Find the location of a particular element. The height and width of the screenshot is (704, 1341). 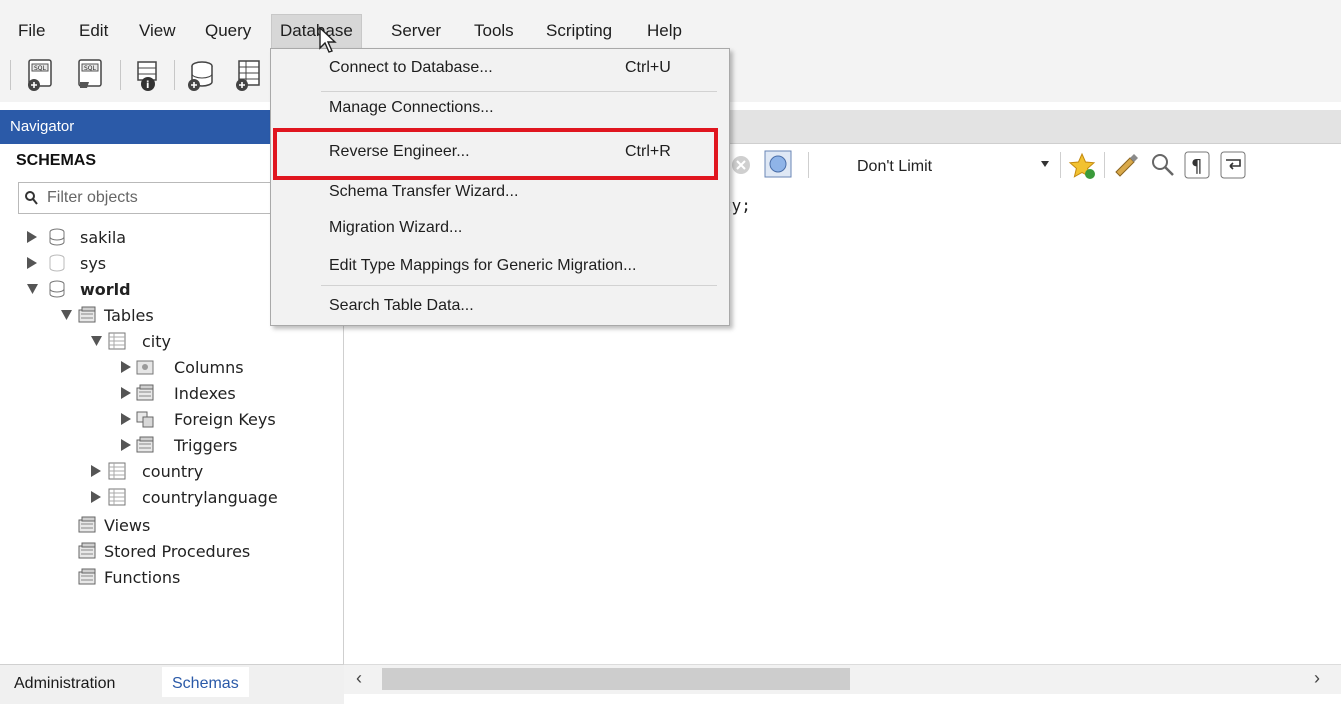

foreign-key-icon is located at coordinates (145, 419).